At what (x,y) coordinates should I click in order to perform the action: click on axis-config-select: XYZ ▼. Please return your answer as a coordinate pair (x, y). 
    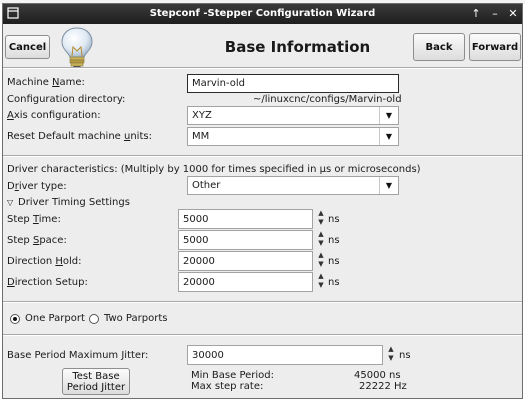
    Looking at the image, I should click on (293, 115).